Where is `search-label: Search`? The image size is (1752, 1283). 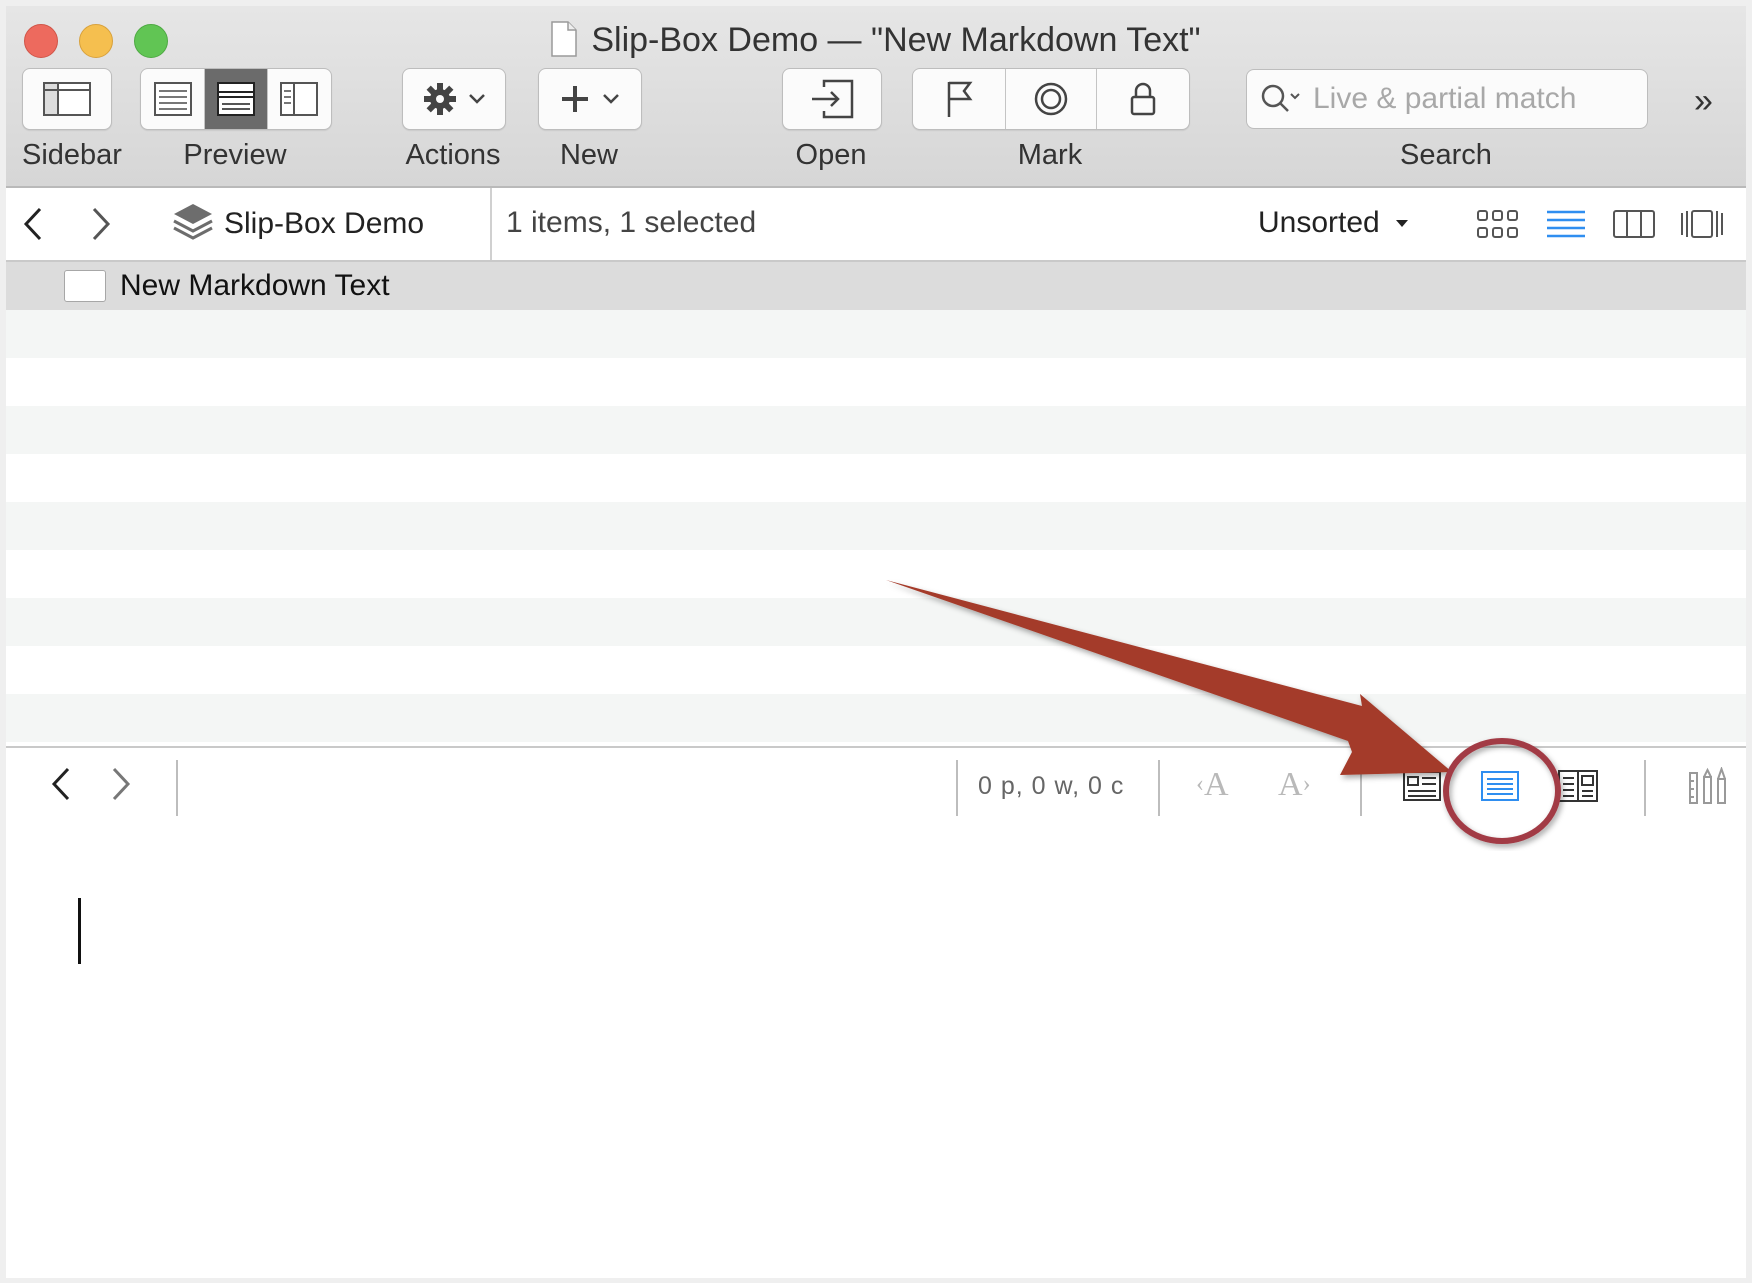 search-label: Search is located at coordinates (1446, 155).